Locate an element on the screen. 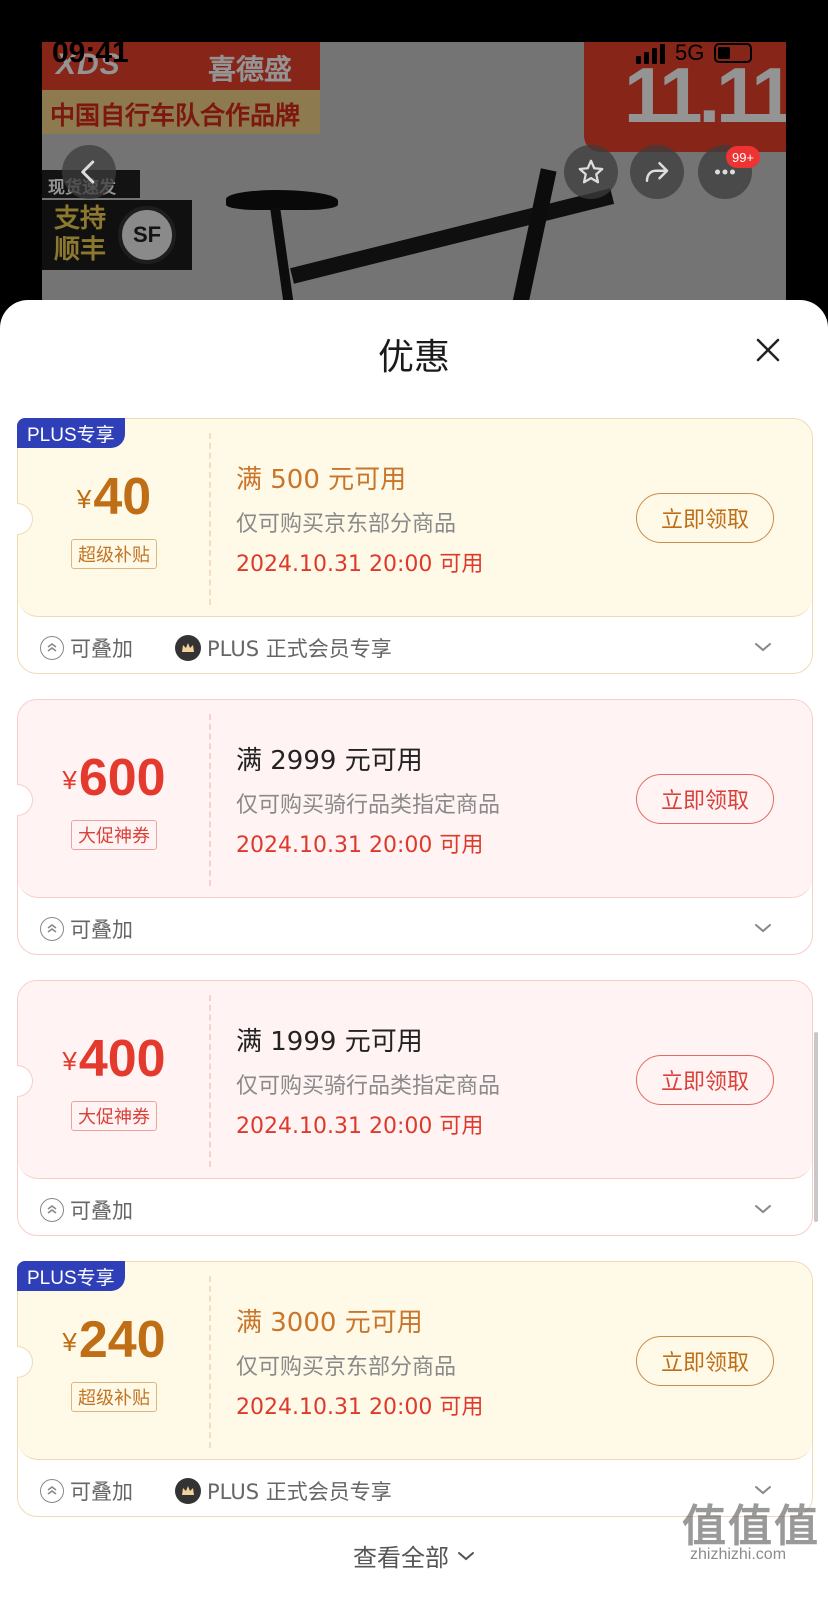 This screenshot has height=1598, width=828. star-icon is located at coordinates (591, 171).